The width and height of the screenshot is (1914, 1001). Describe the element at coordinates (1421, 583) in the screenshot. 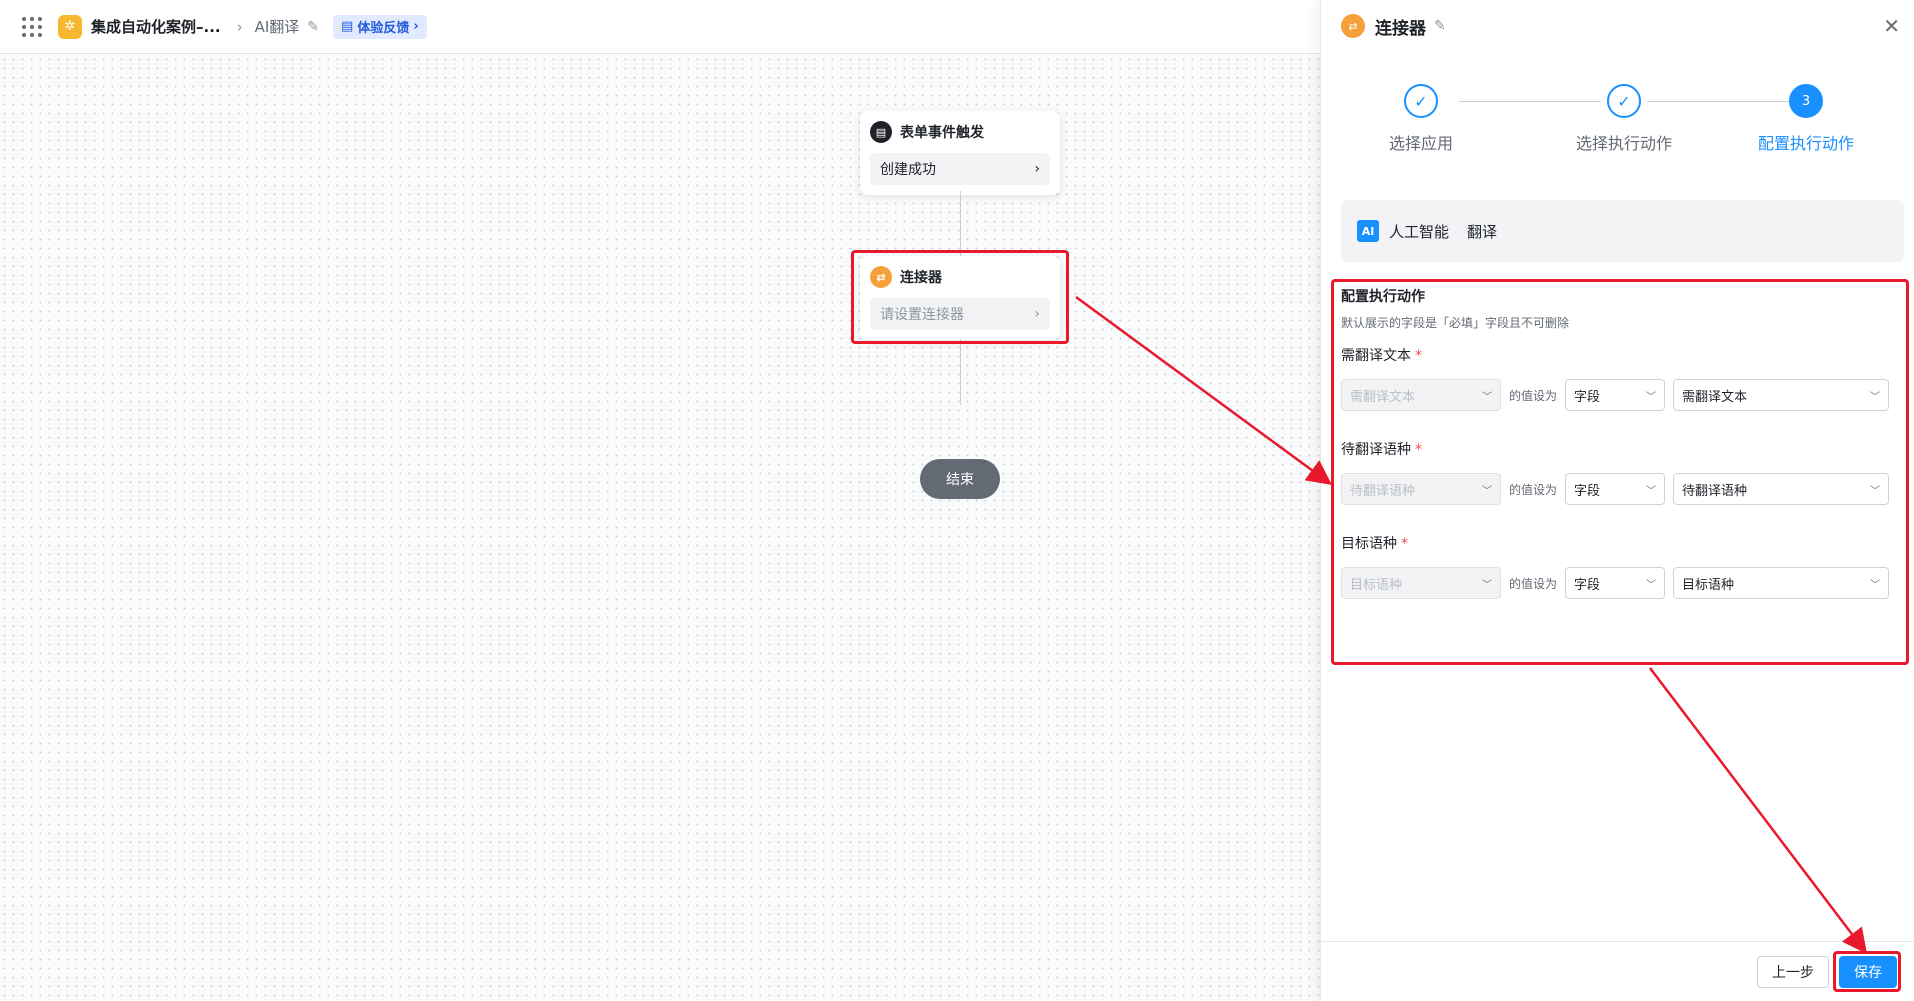

I see `field-select: 目标语种 ﹀` at that location.